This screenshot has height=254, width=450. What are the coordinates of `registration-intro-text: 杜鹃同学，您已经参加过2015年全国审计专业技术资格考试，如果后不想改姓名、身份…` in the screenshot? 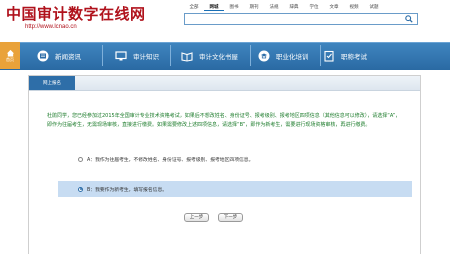 It's located at (224, 120).